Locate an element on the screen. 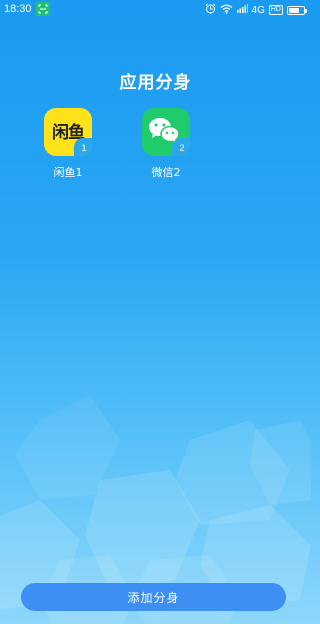  wifi-icon is located at coordinates (226, 10).